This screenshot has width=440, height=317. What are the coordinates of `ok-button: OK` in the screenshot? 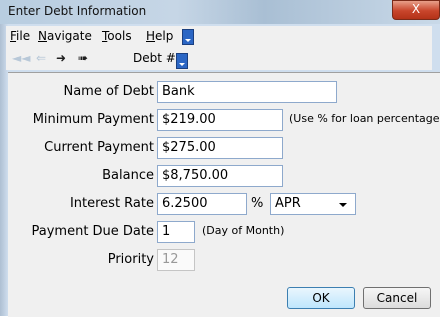 It's located at (321, 298).